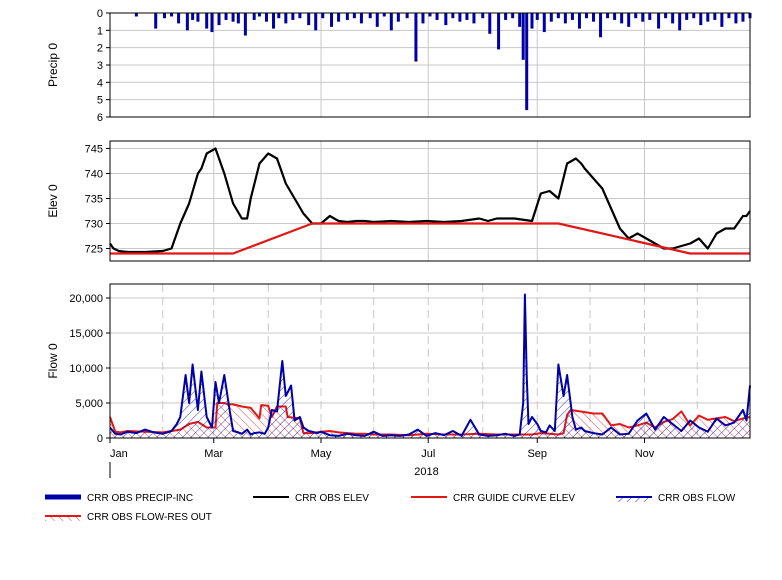 The height and width of the screenshot is (580, 782). What do you see at coordinates (119, 498) in the screenshot?
I see `legend-item: CRR OBS PRECIP-INC` at bounding box center [119, 498].